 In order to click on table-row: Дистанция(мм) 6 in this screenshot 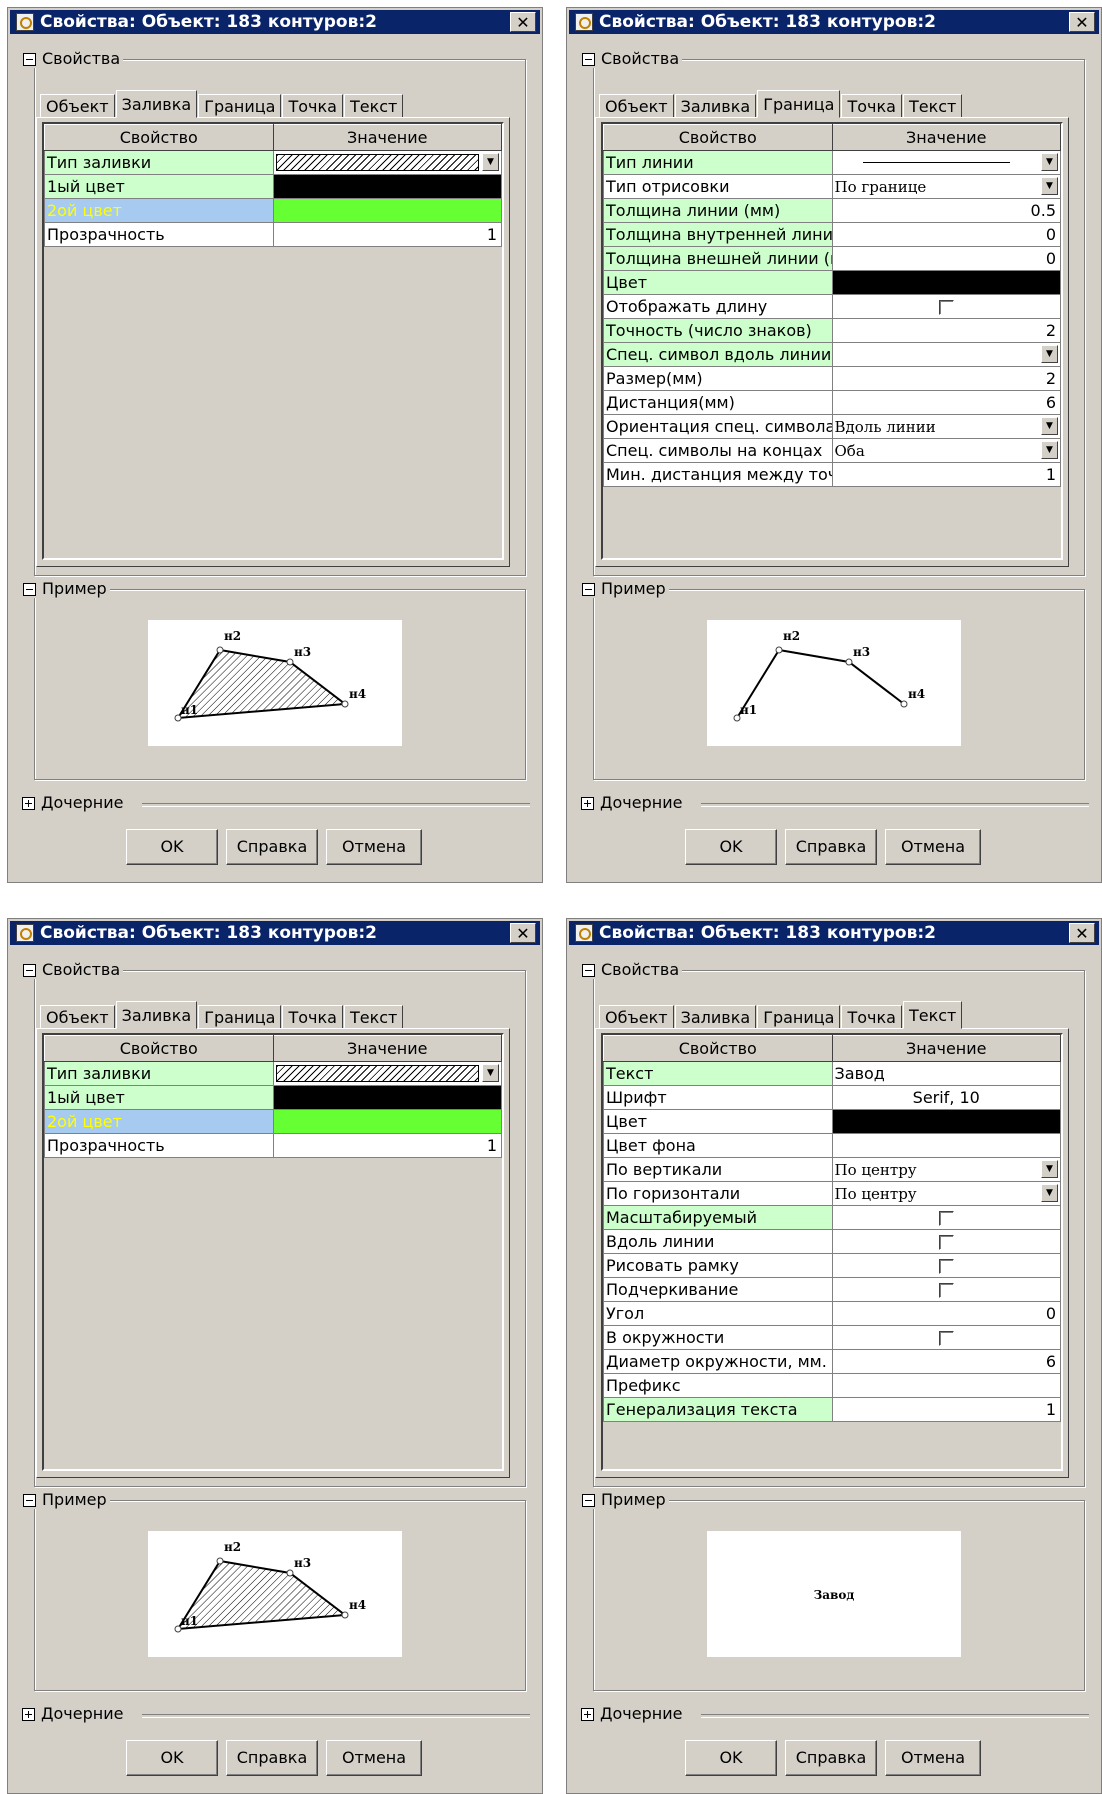, I will do `click(832, 402)`.